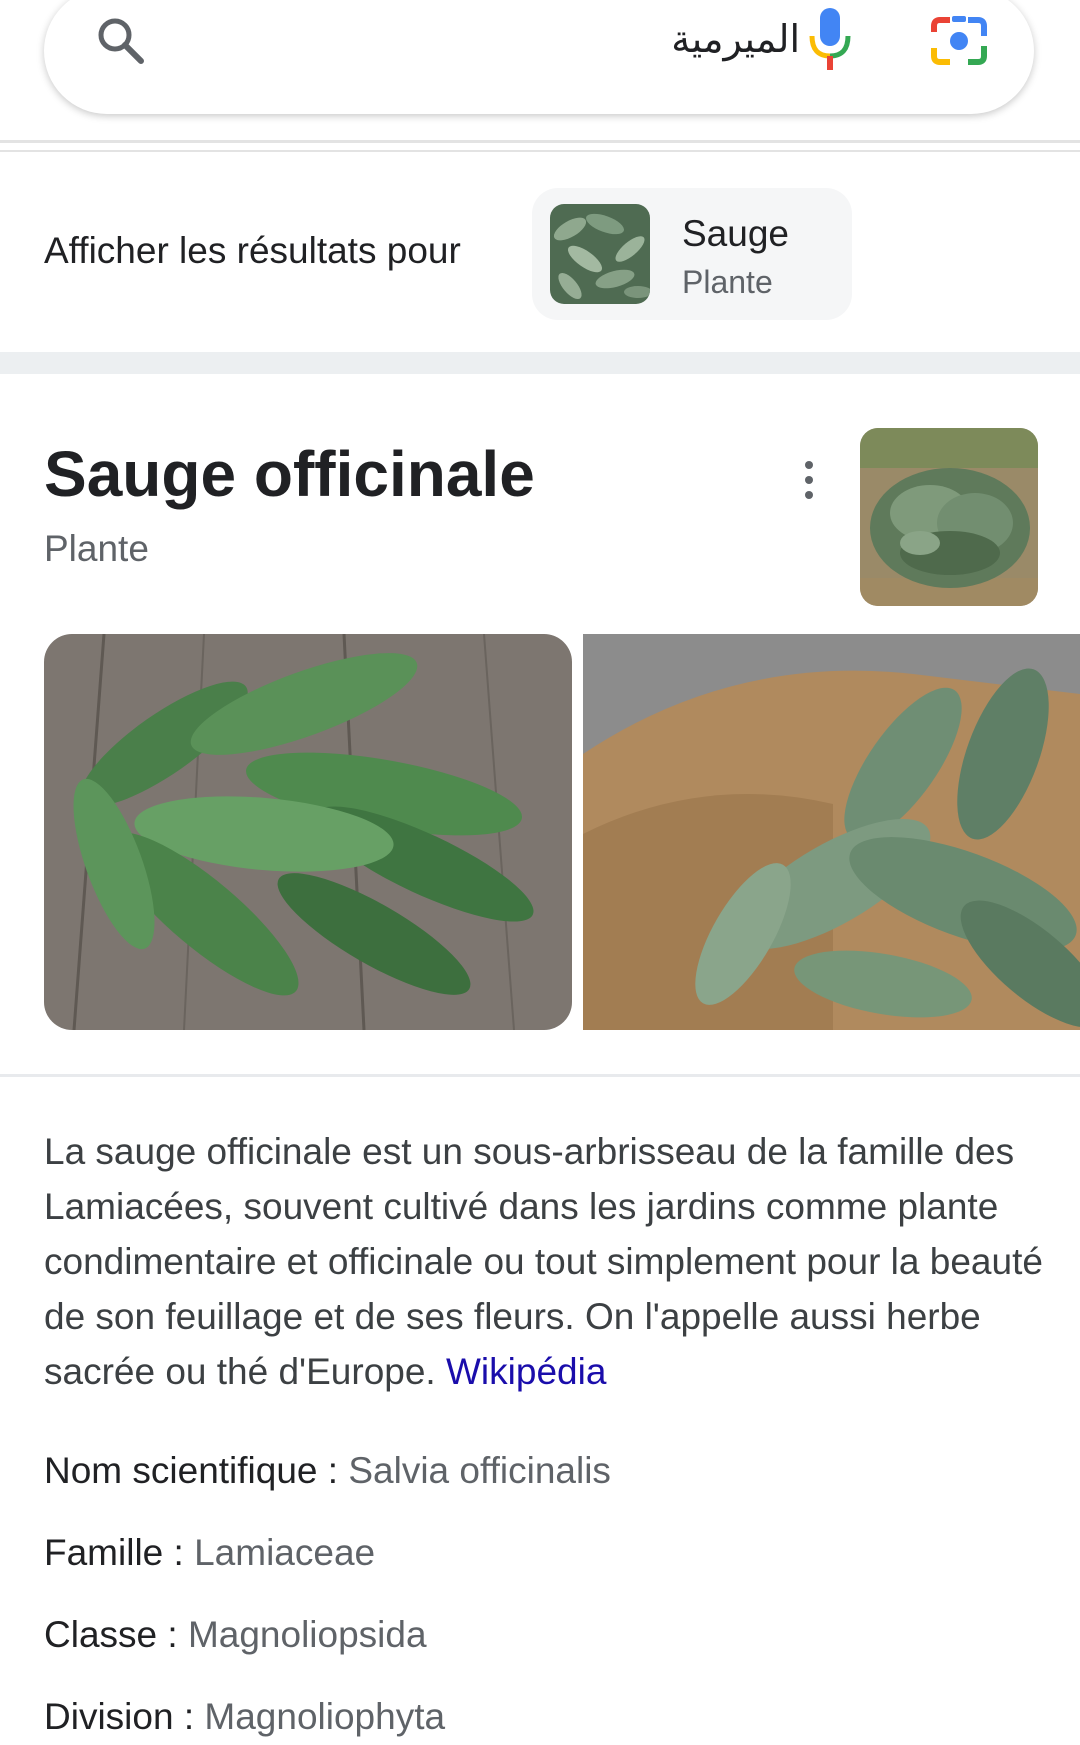 Image resolution: width=1080 pixels, height=1745 pixels. What do you see at coordinates (526, 1371) in the screenshot?
I see `wikipedia-link: Wikipédia` at bounding box center [526, 1371].